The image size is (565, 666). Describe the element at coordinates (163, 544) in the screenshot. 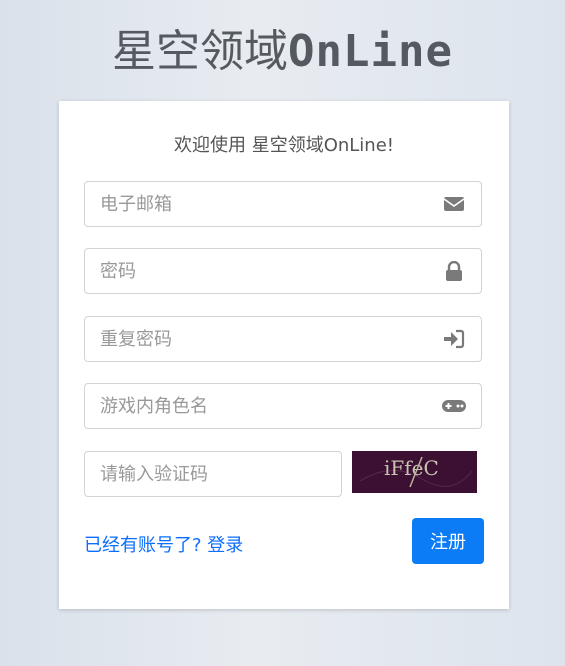

I see `login-link: 已经有账号了? 登录` at that location.